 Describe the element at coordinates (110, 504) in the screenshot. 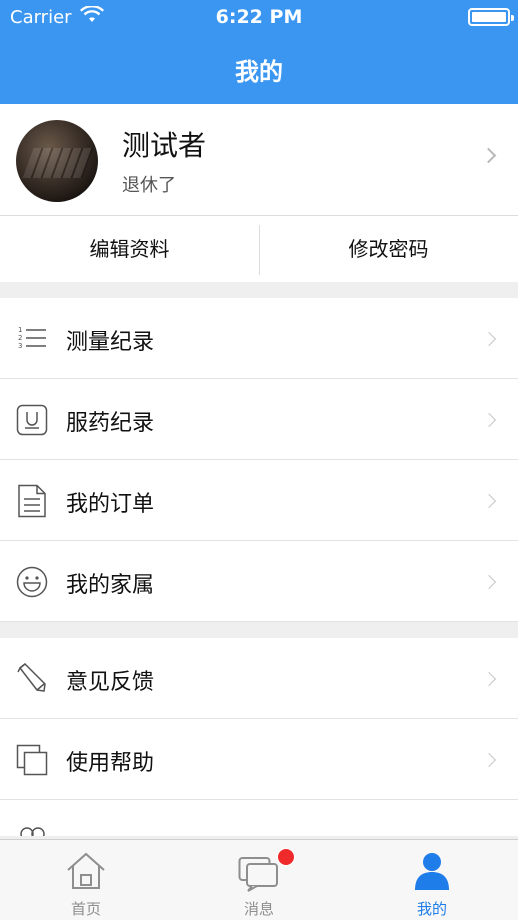

I see `menu-item-label: 我的订单` at that location.